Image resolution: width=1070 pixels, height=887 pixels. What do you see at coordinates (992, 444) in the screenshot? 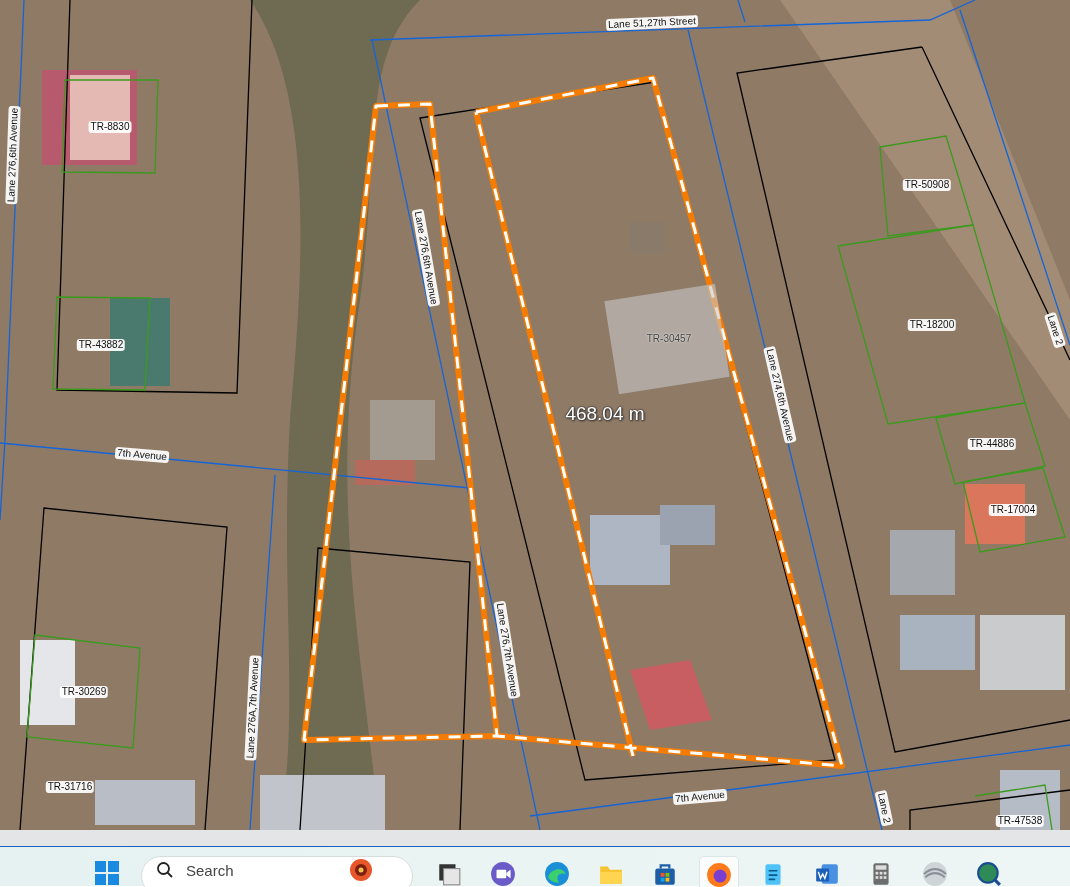
I see `parcel-label: TR-44886` at bounding box center [992, 444].